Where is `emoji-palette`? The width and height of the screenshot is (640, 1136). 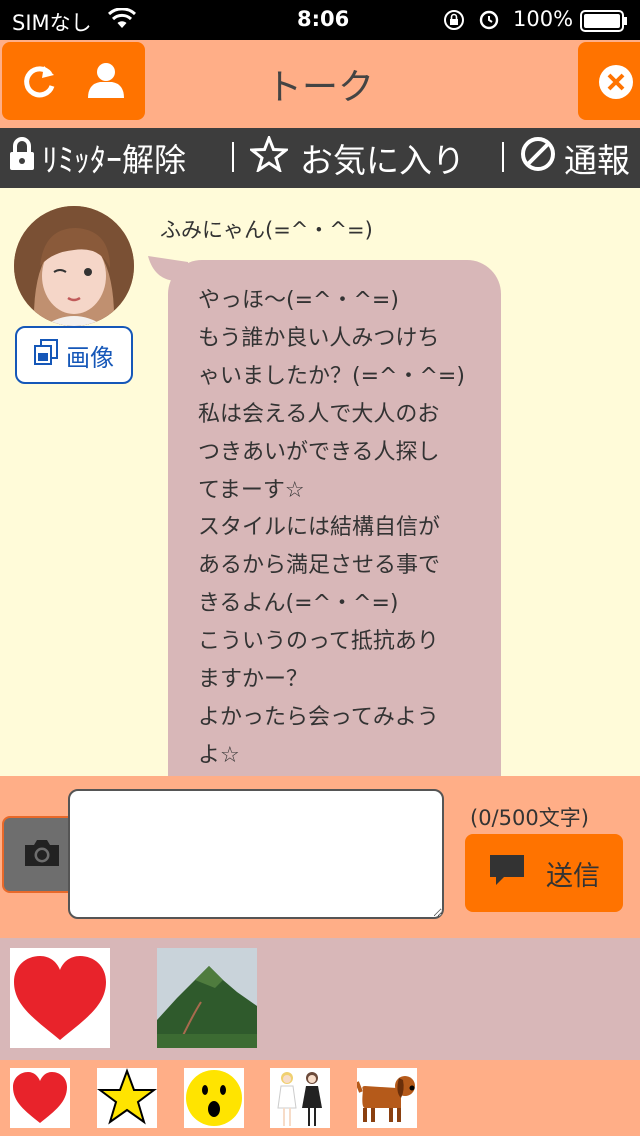
emoji-palette is located at coordinates (320, 1098).